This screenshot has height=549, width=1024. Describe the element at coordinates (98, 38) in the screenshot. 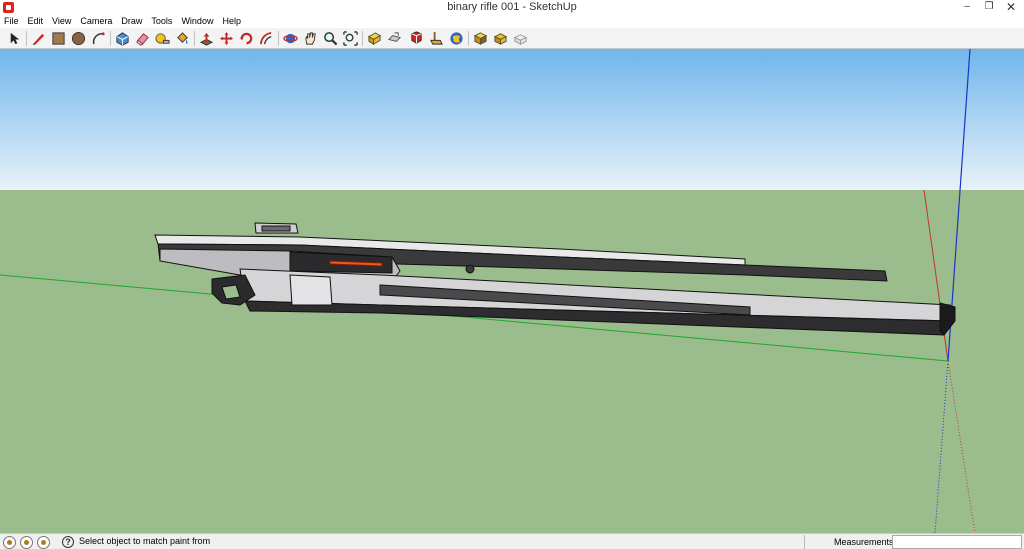

I see `arc-tool-icon` at that location.